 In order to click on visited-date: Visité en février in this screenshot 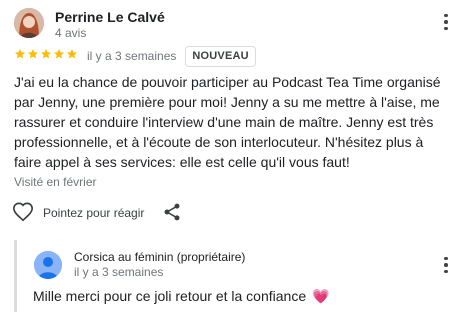, I will do `click(55, 182)`.